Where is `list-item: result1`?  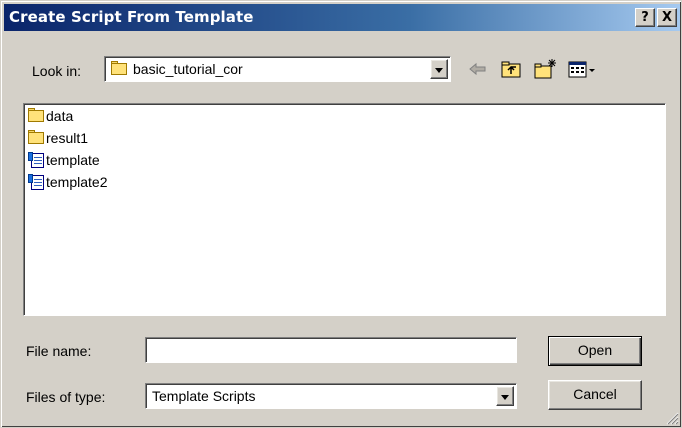 list-item: result1 is located at coordinates (58, 138).